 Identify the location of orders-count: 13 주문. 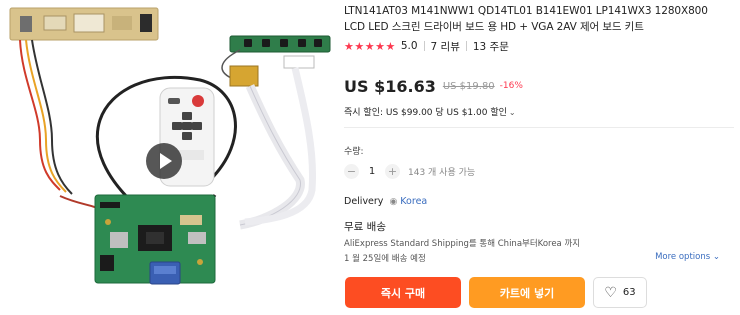
(490, 46).